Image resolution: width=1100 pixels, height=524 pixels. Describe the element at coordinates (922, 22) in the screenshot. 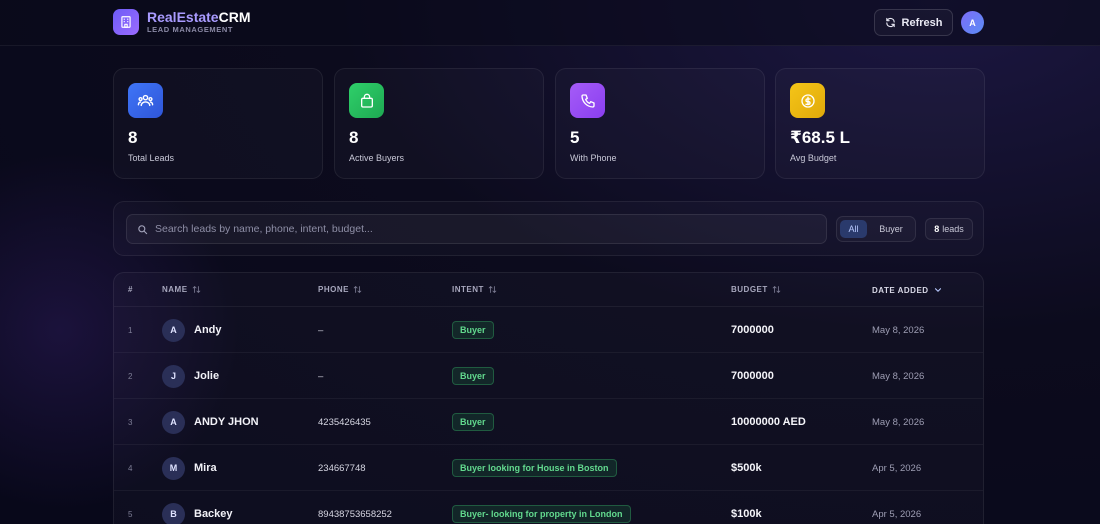

I see `refresh-label: Refresh` at that location.